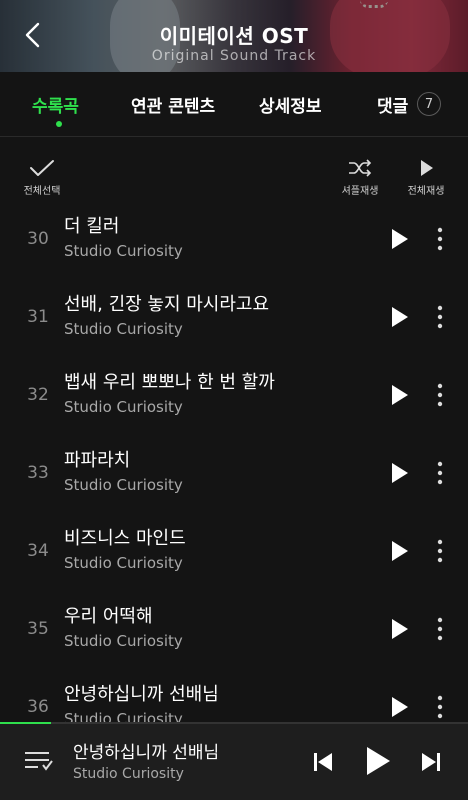 The height and width of the screenshot is (800, 468). Describe the element at coordinates (234, 478) in the screenshot. I see `track-row: 33 파파라치 Studio Curiosity` at that location.